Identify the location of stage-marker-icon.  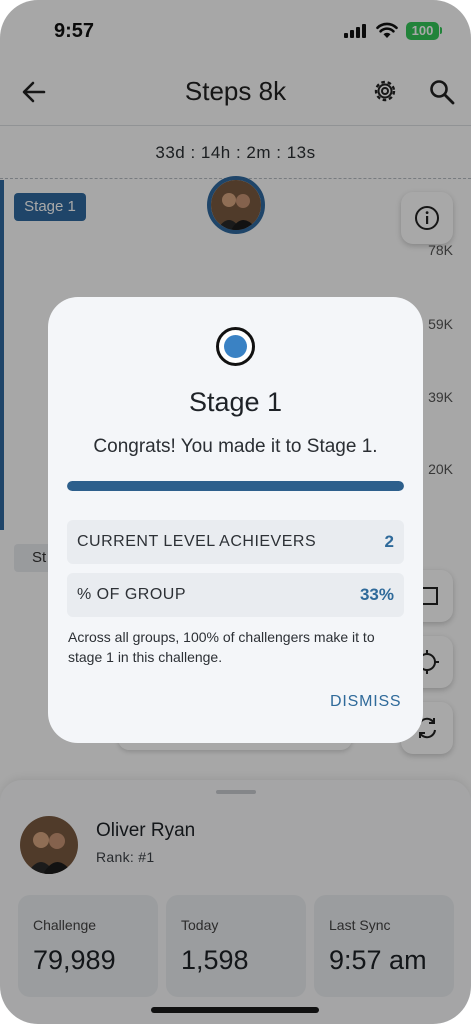
(235, 346).